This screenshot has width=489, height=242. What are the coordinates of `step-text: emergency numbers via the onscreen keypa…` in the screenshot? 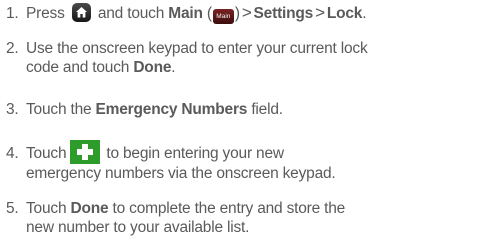 It's located at (181, 173).